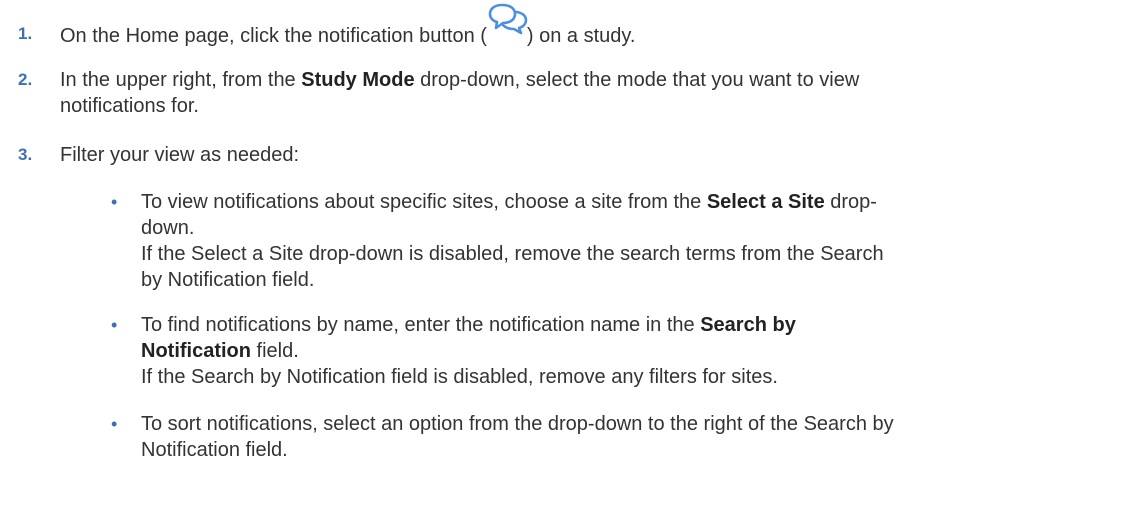 This screenshot has height=521, width=1139. What do you see at coordinates (507, 22) in the screenshot?
I see `chat-bubbles-icon` at bounding box center [507, 22].